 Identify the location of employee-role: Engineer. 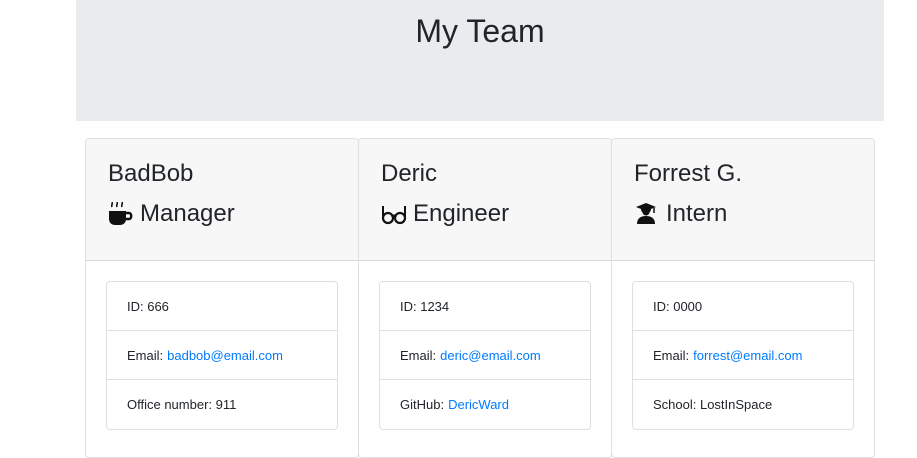
(496, 214).